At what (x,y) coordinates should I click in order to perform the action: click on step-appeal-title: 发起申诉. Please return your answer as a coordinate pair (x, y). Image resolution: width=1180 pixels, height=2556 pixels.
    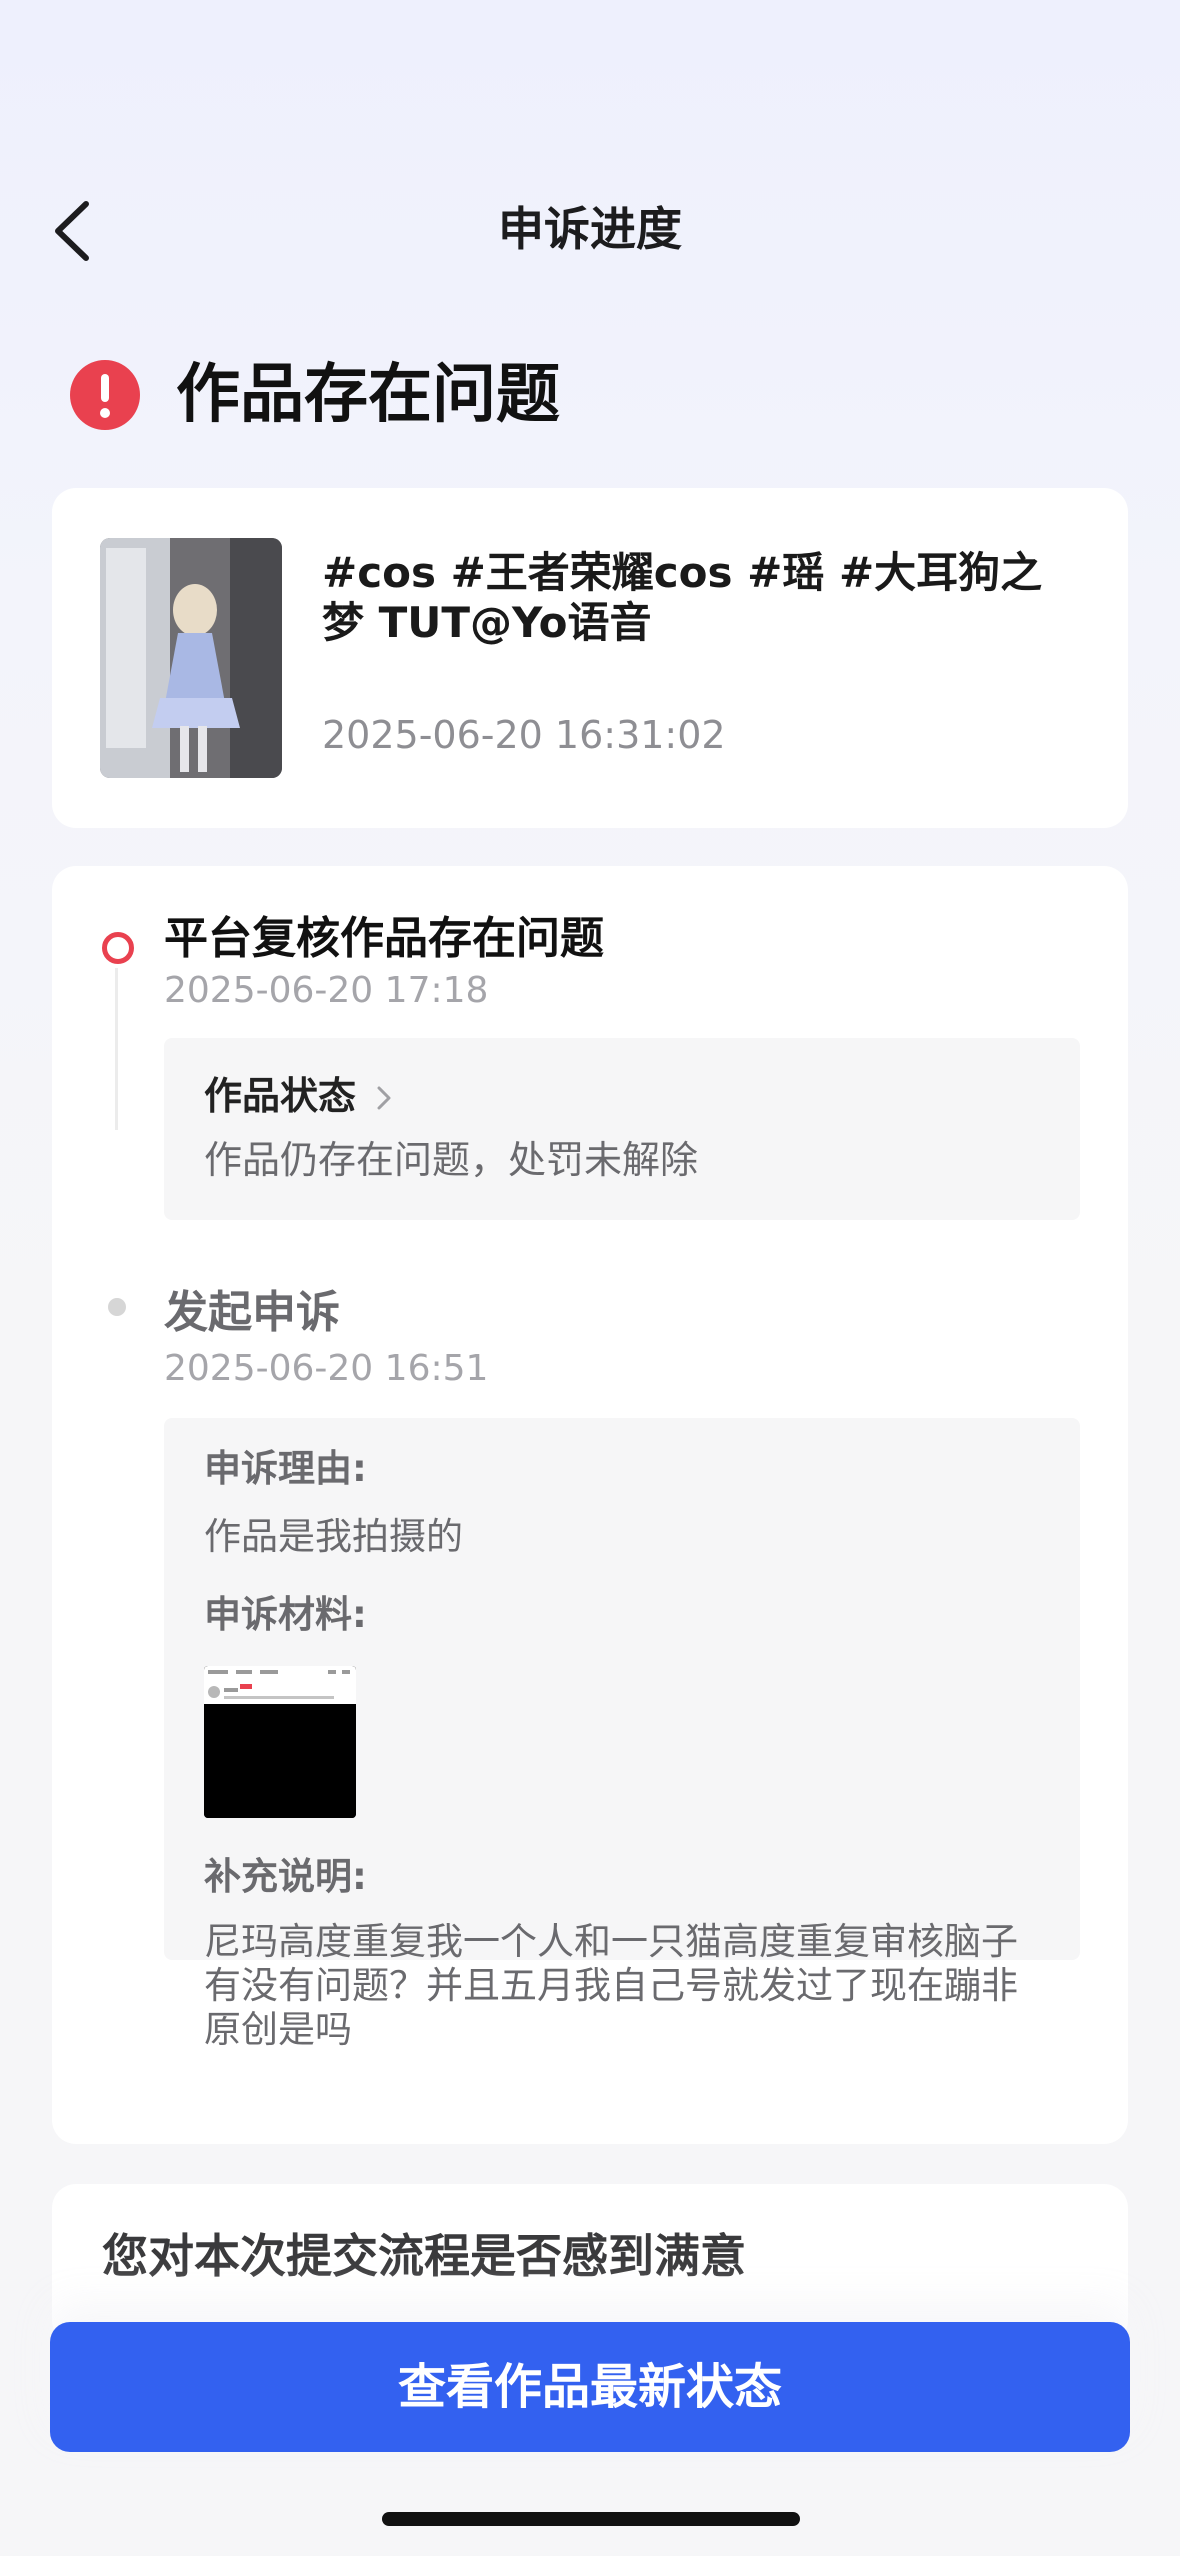
    Looking at the image, I should click on (252, 1312).